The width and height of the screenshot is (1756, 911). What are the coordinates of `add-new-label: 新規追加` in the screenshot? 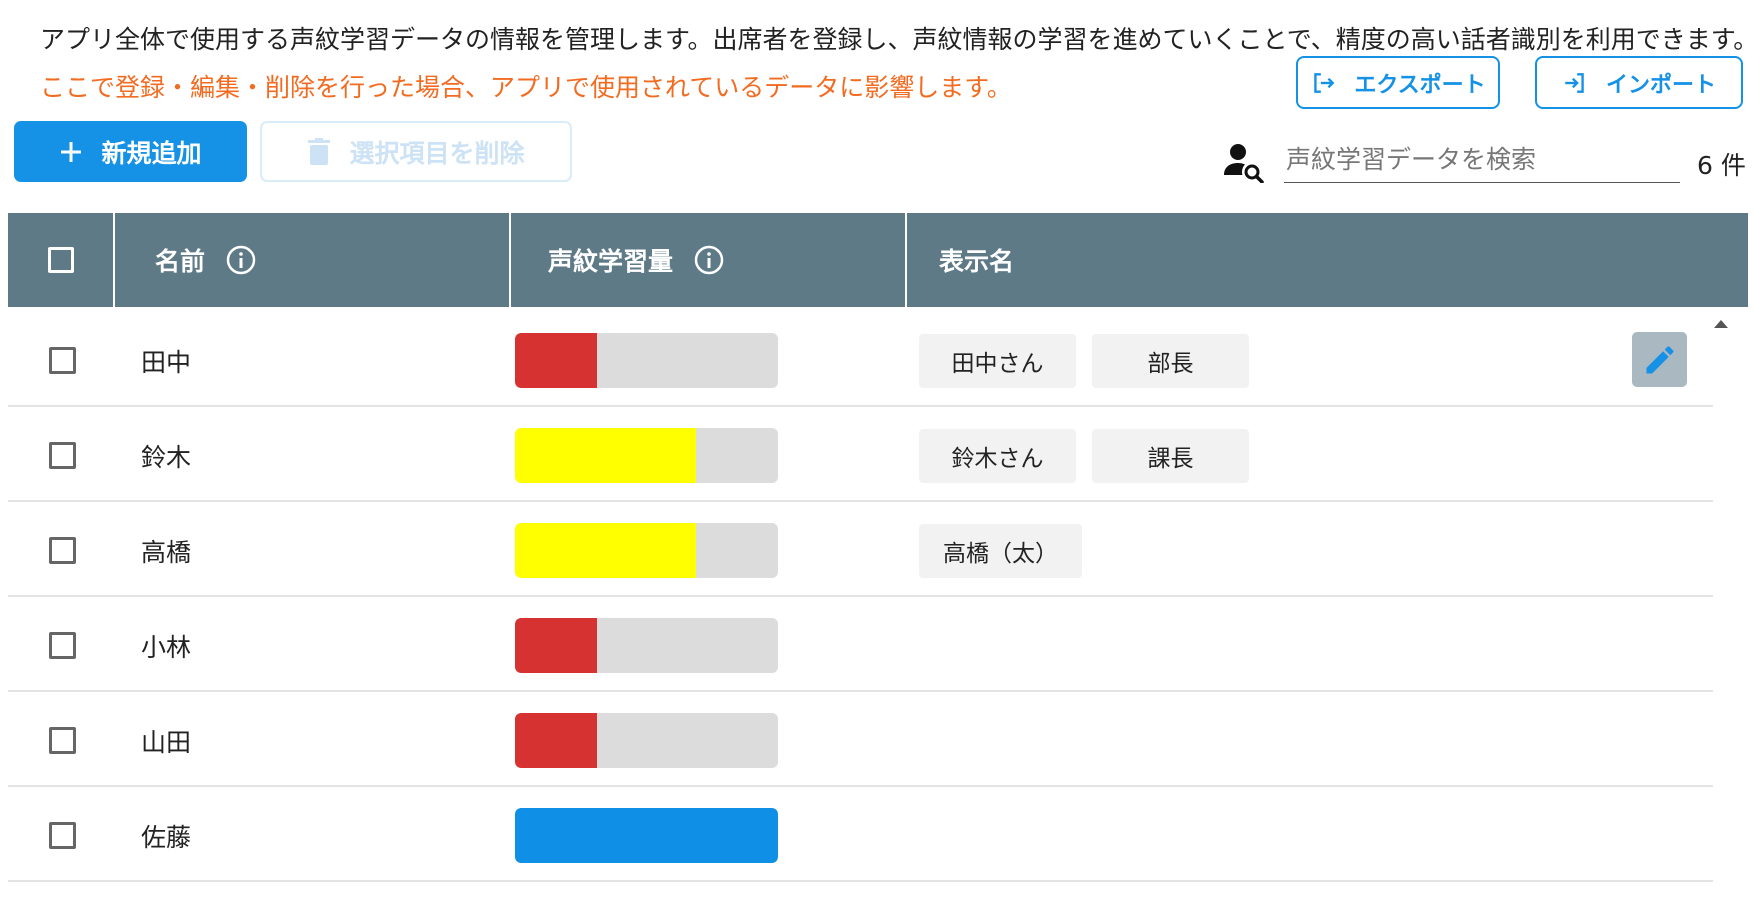 It's located at (151, 153).